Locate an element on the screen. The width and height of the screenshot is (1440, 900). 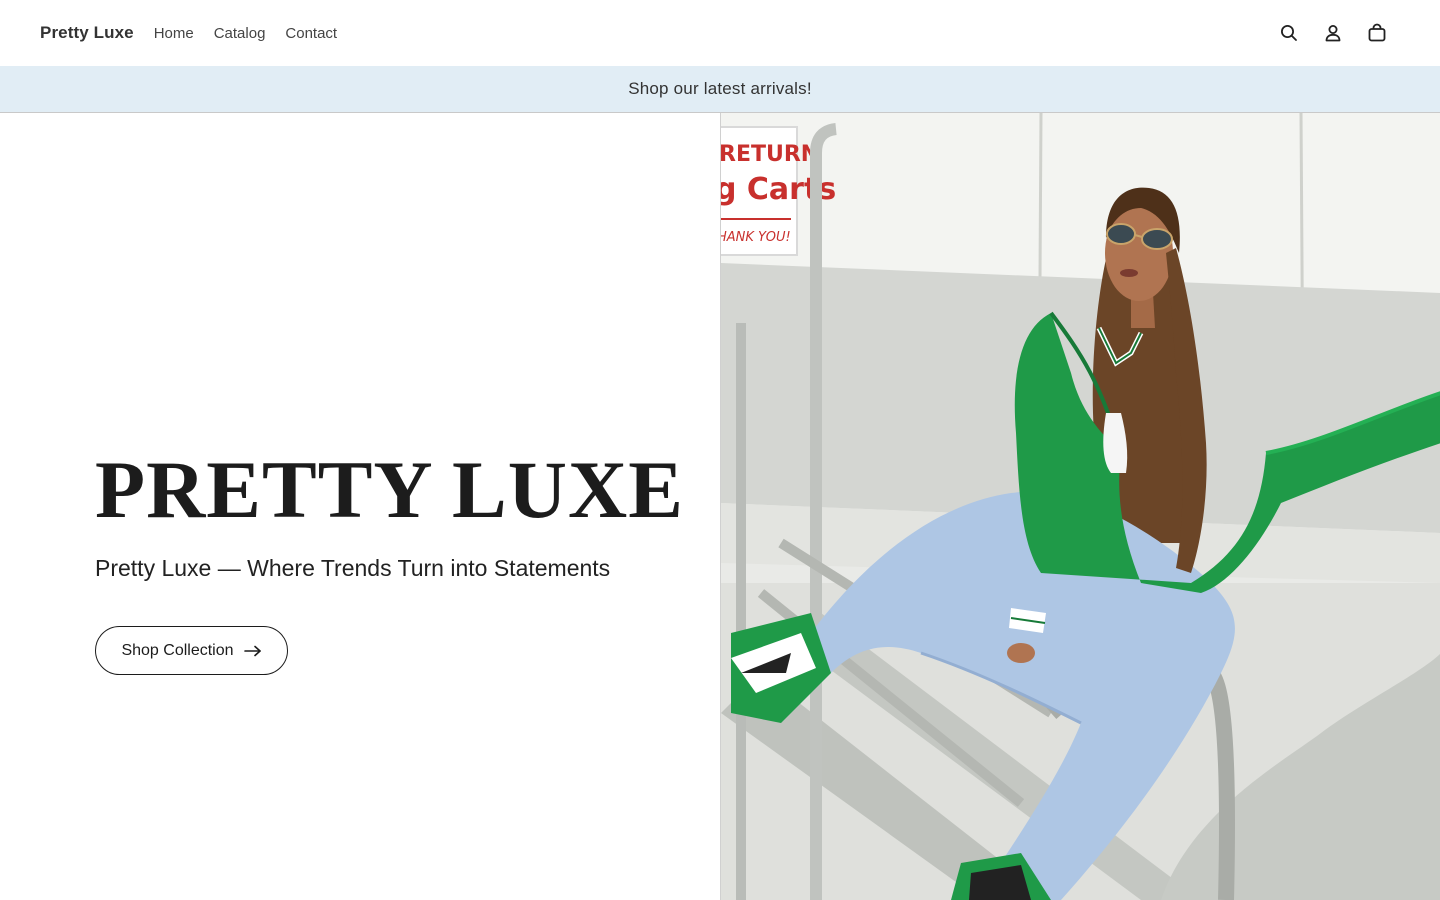
cart-icon is located at coordinates (1377, 32).